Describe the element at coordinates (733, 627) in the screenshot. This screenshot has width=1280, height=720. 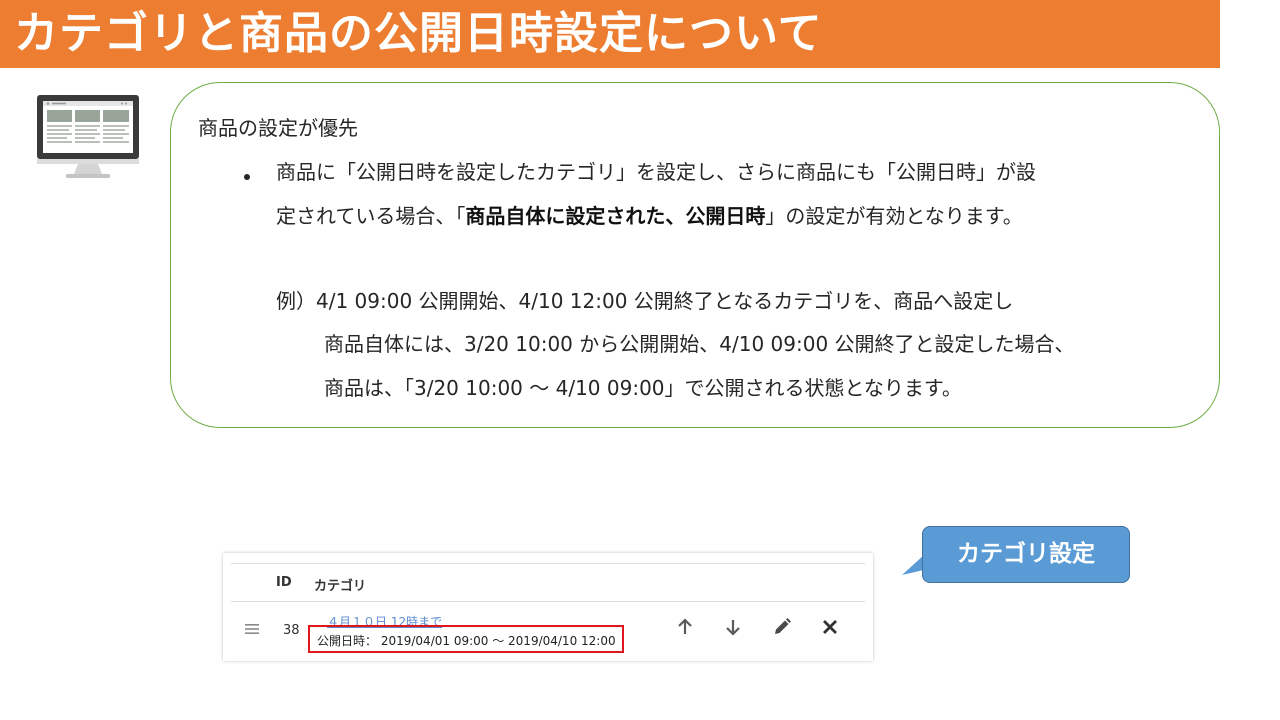
I see `arrow-down-icon` at that location.